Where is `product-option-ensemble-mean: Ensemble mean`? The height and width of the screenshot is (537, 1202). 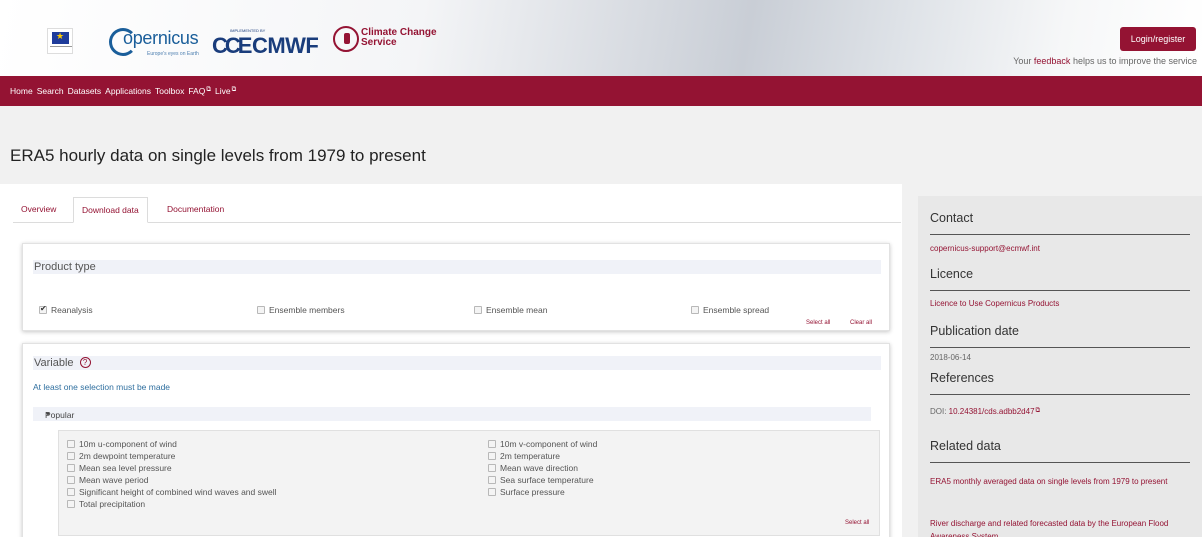
product-option-ensemble-mean: Ensemble mean is located at coordinates (510, 310).